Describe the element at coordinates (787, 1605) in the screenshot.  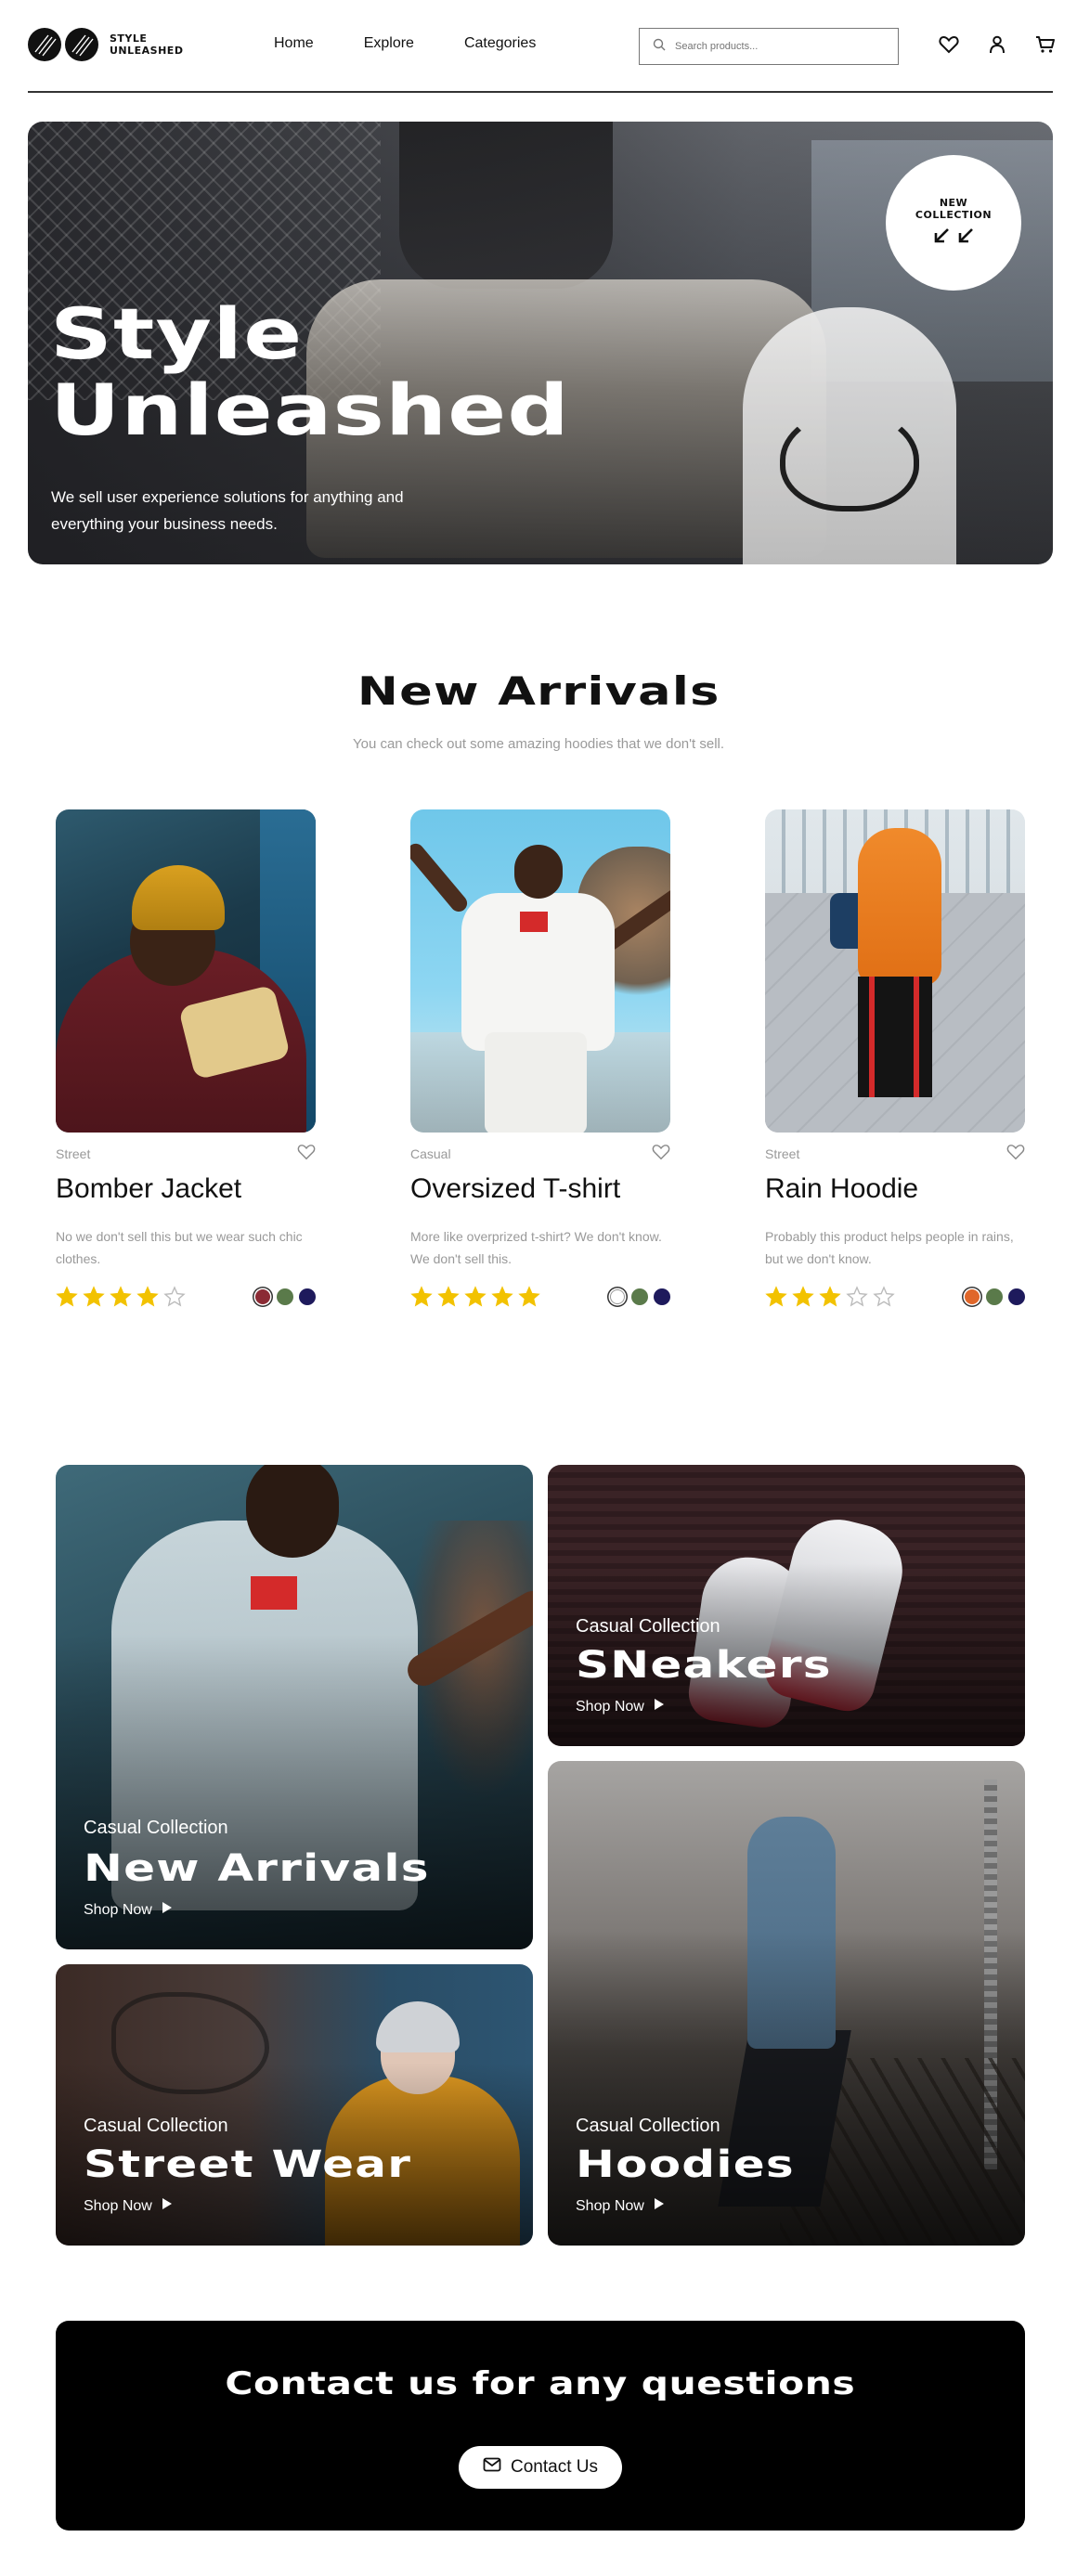
I see `collection-card-sneakers: Casual Collection SNeakers Shop Now` at that location.